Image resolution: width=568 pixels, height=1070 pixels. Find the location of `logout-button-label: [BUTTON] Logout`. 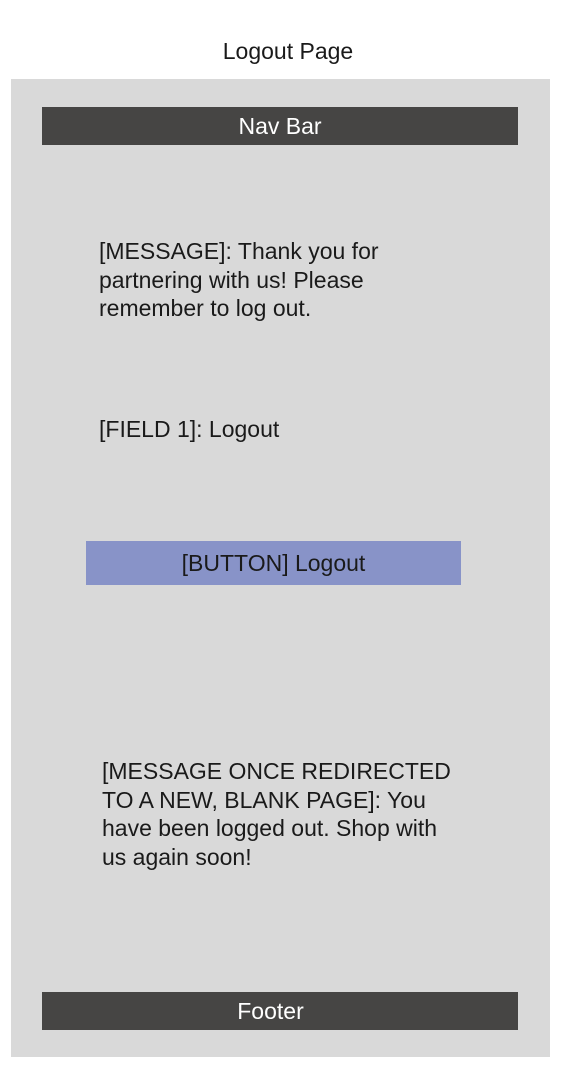

logout-button-label: [BUTTON] Logout is located at coordinates (273, 563).